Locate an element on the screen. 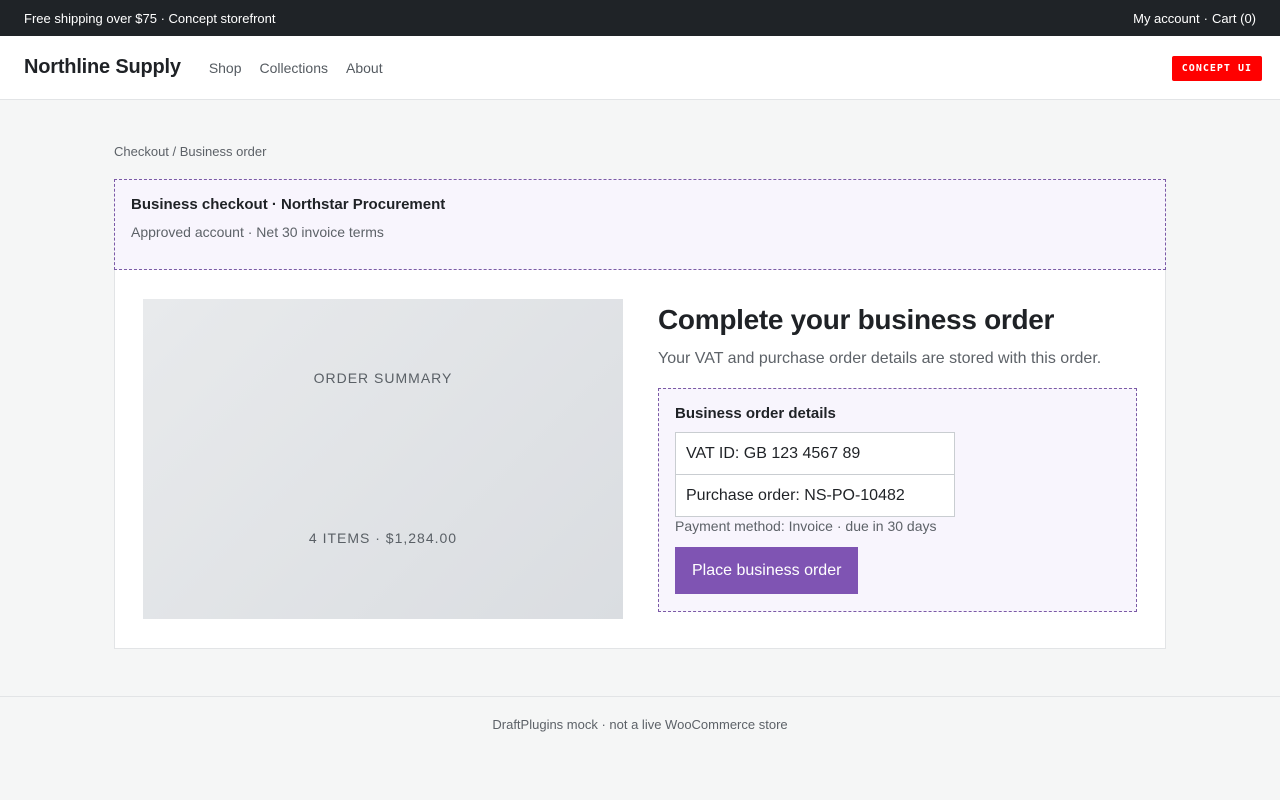 The image size is (1280, 800). nav-item-collections: Collections is located at coordinates (294, 68).